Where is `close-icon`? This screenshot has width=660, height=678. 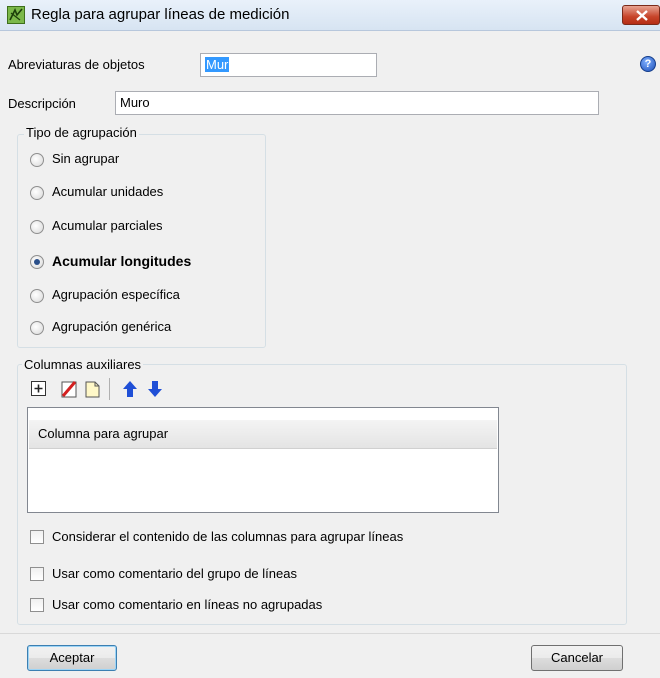
close-icon is located at coordinates (642, 15).